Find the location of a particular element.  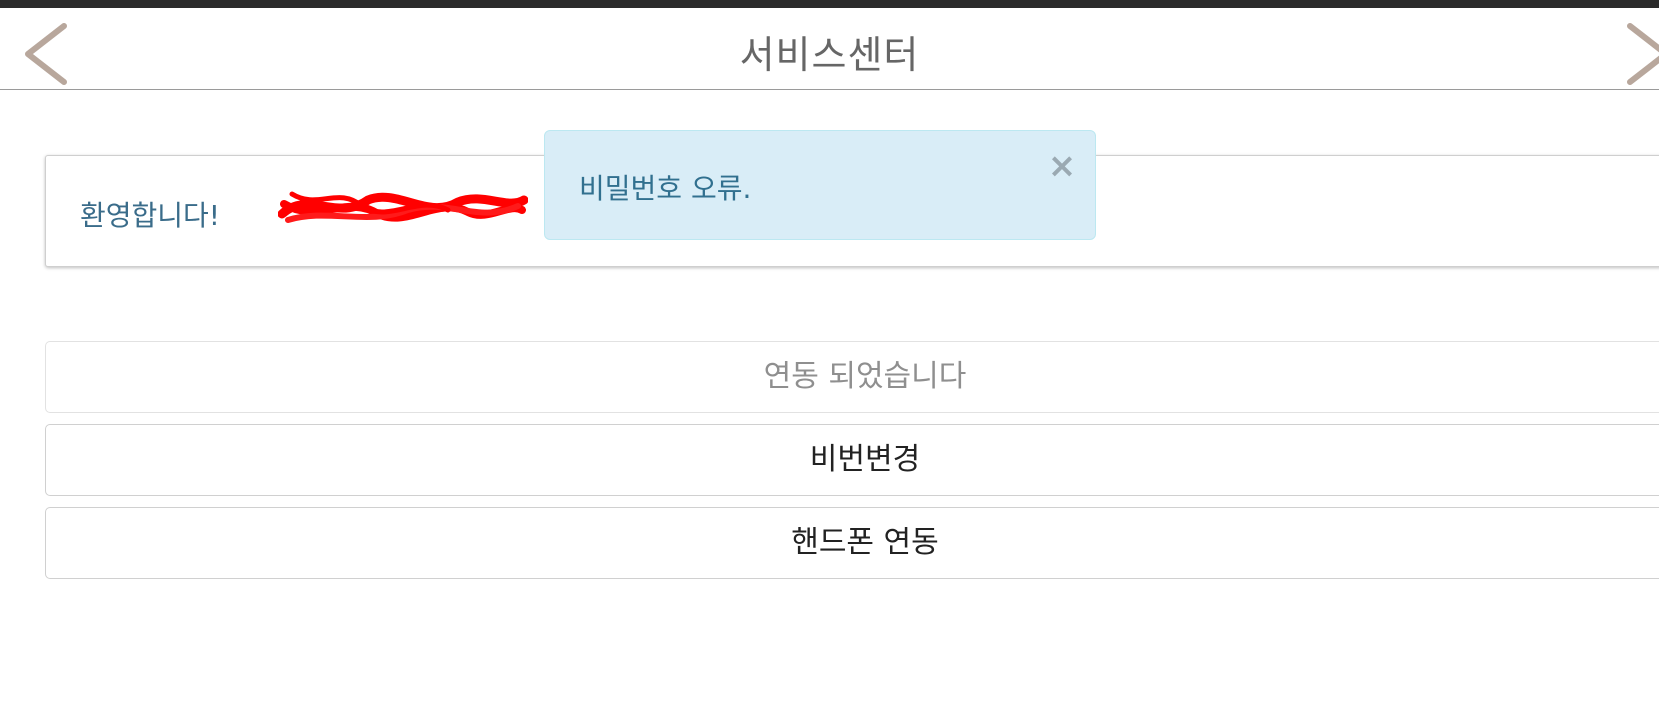

change-password-button: 비번변경 is located at coordinates (852, 460).